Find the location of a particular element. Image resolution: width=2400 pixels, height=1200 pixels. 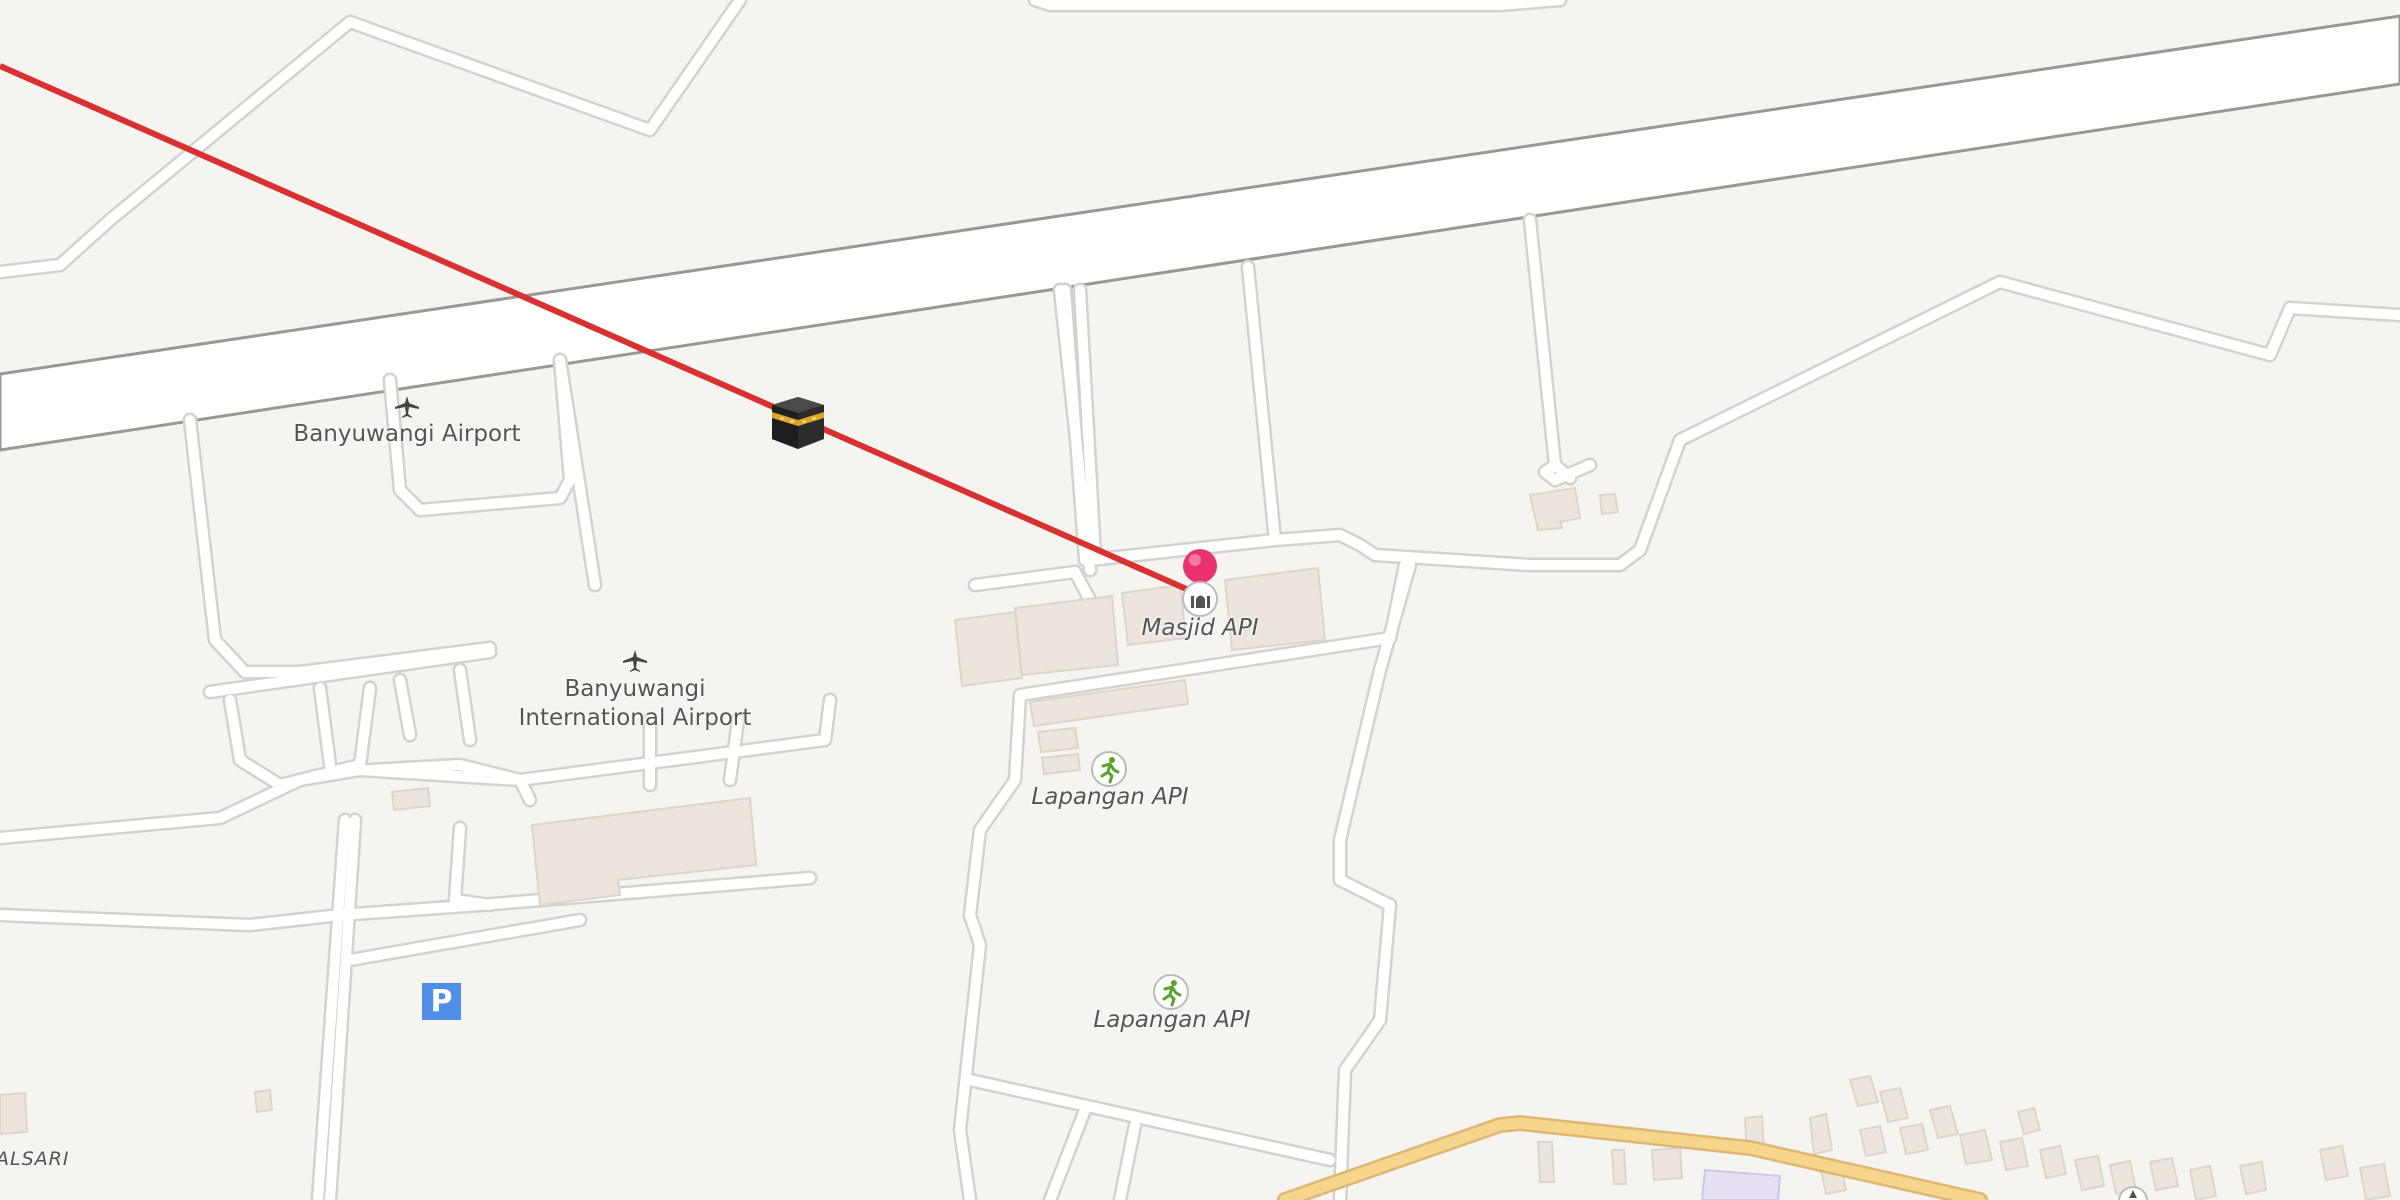

village-label: ALSARI is located at coordinates (35, 1159).